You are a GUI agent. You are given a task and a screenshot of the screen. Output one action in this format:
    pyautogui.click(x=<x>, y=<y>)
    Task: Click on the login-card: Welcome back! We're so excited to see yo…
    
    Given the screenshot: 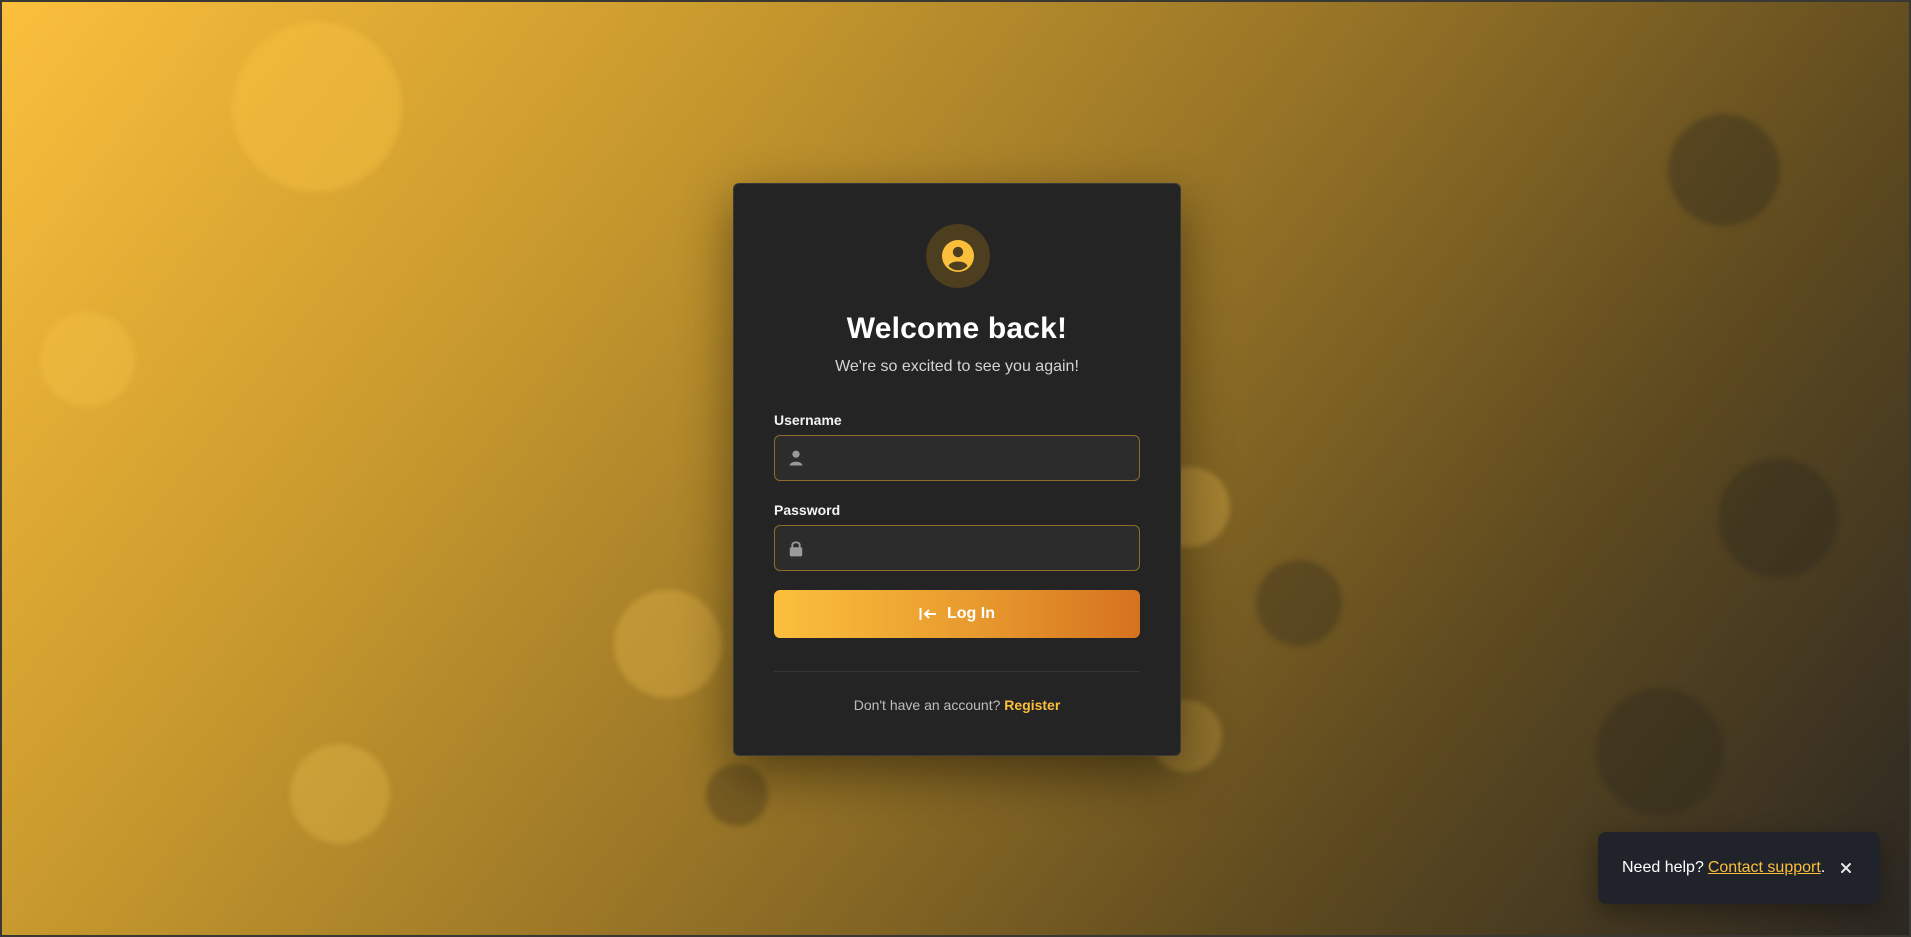 What is the action you would take?
    pyautogui.click(x=957, y=469)
    